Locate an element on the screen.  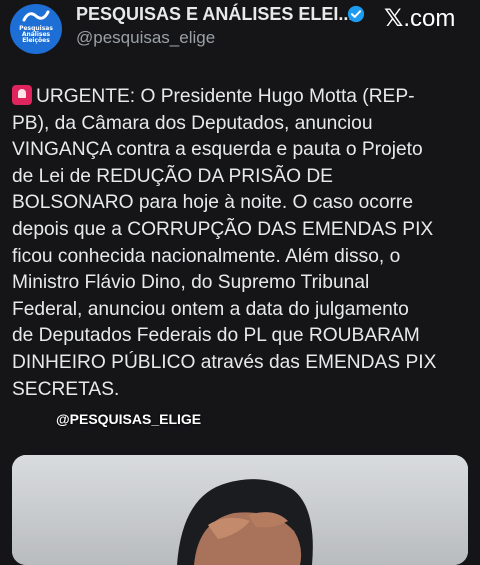
account-handle: @pesquisas_elige is located at coordinates (145, 38).